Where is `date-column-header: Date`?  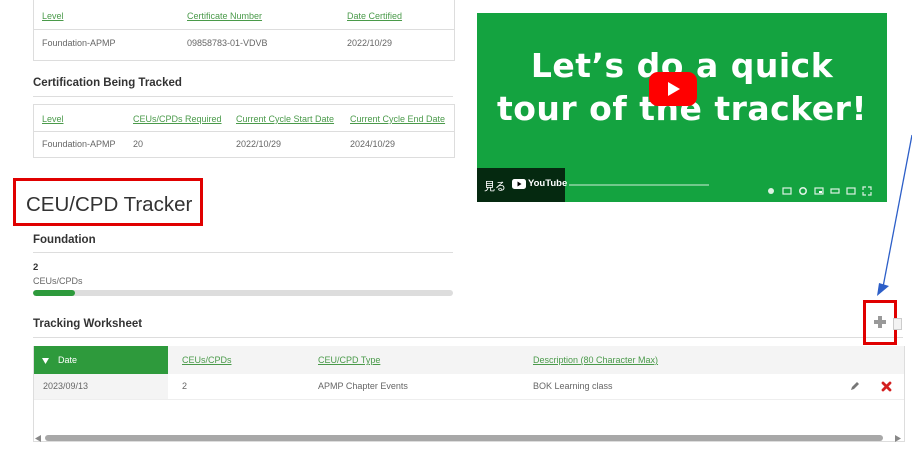
date-column-header: Date is located at coordinates (101, 360).